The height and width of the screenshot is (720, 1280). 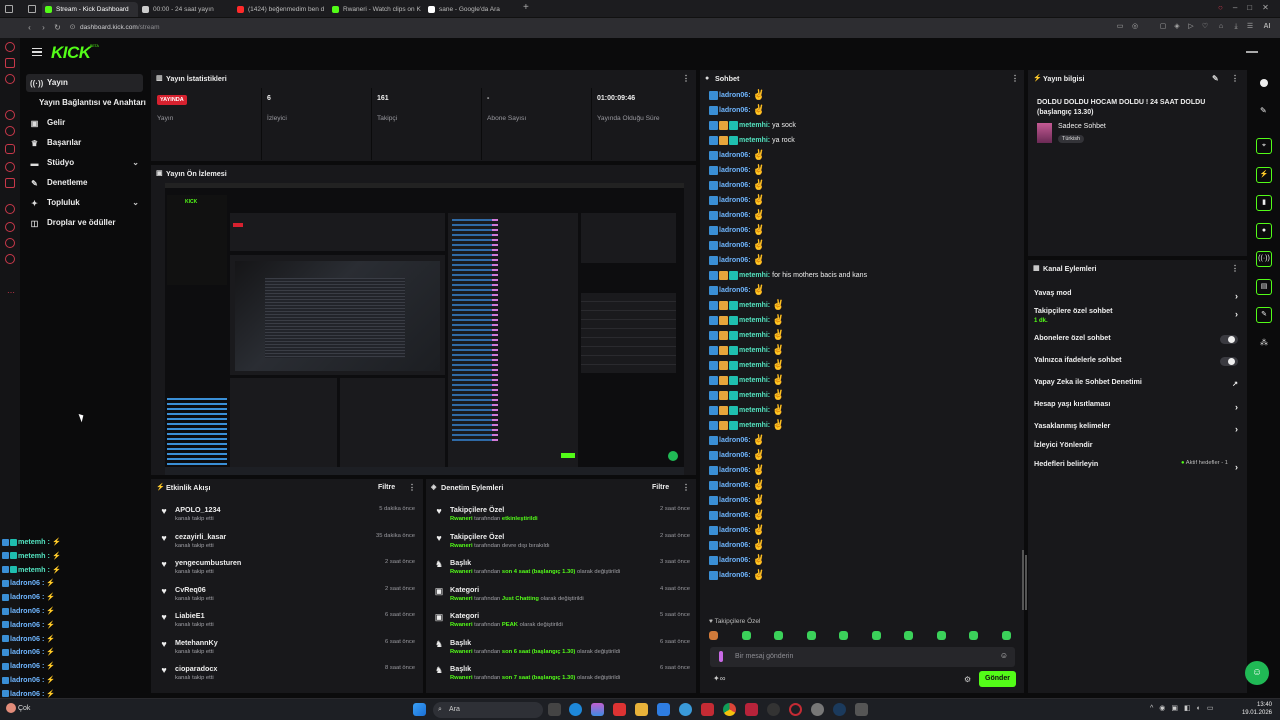 I want to click on sidebar-item-community: ✦ Topluluk ⌄, so click(x=84, y=203).